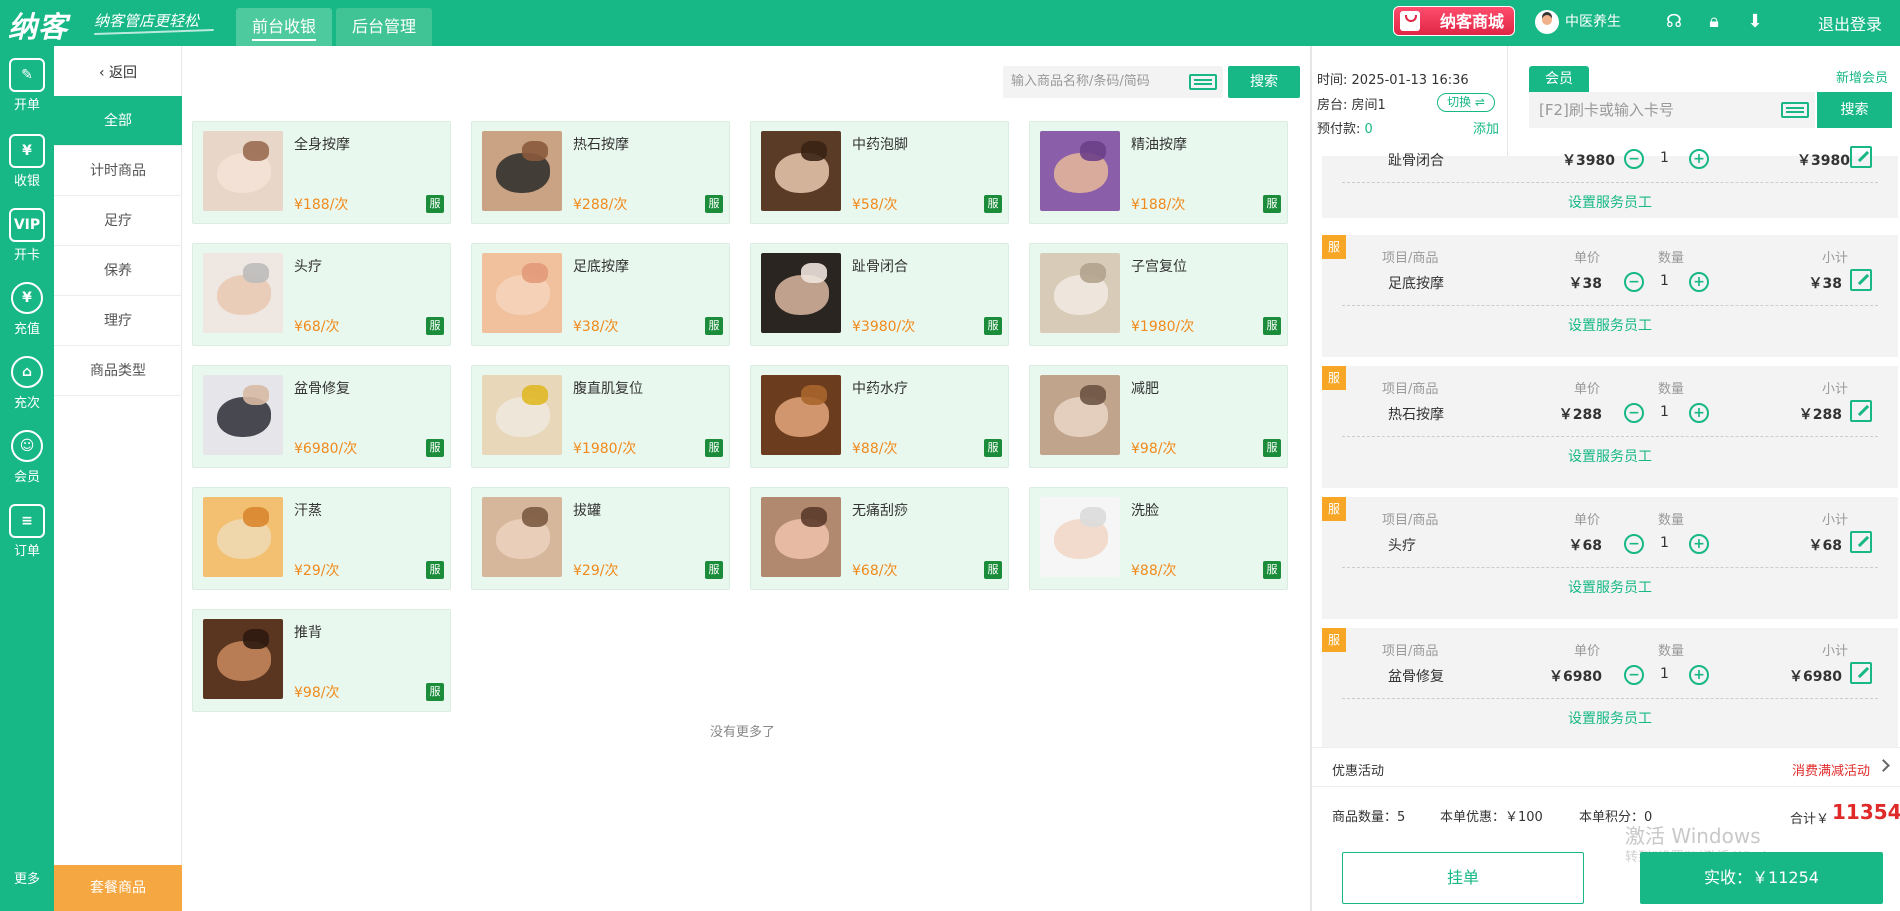 This screenshot has height=911, width=1900. Describe the element at coordinates (1672, 110) in the screenshot. I see `member-card-input: [F2]刷卡或输入卡号` at that location.